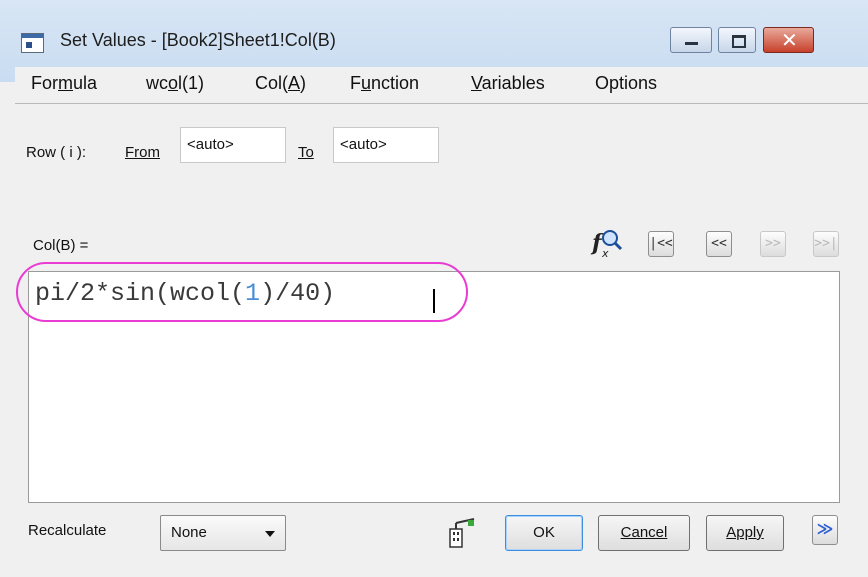  Describe the element at coordinates (544, 533) in the screenshot. I see `ok-button: OK` at that location.